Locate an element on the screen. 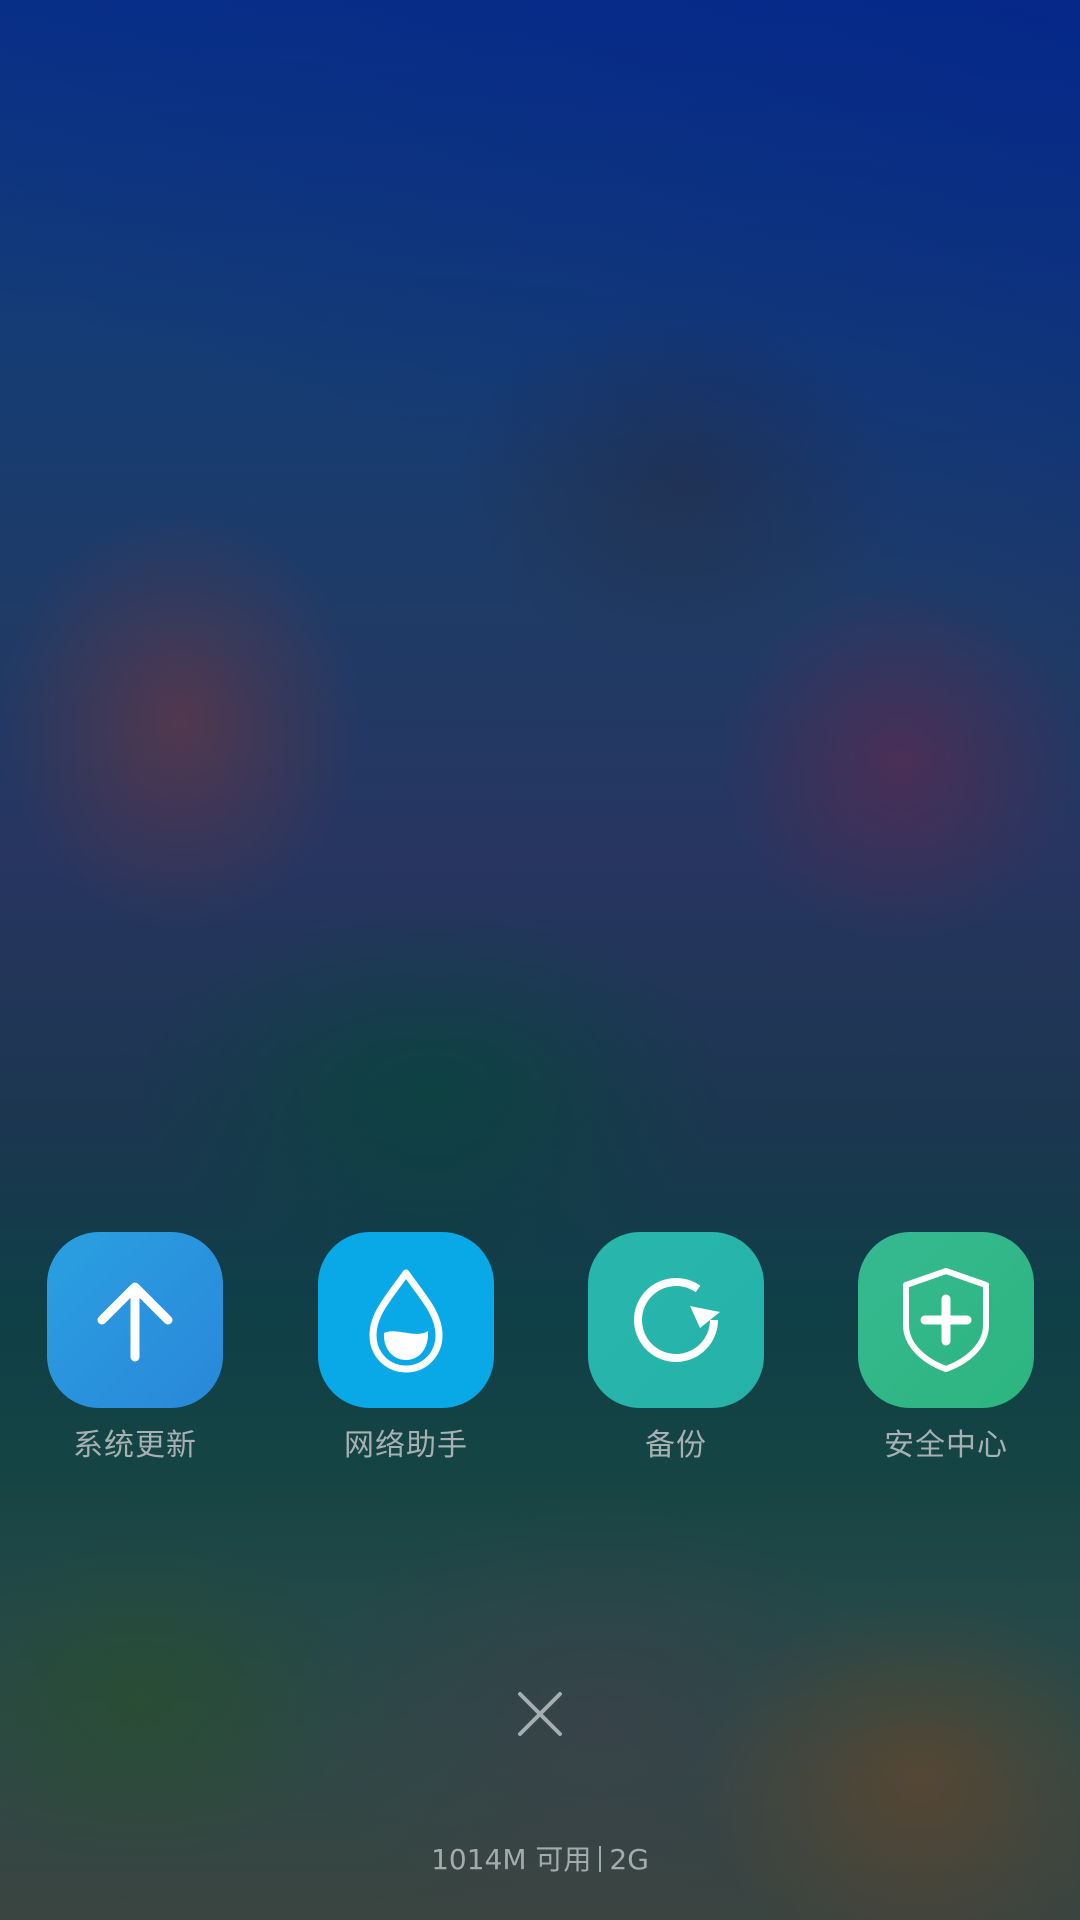 Image resolution: width=1080 pixels, height=1920 pixels. network-assistant-tile is located at coordinates (406, 1320).